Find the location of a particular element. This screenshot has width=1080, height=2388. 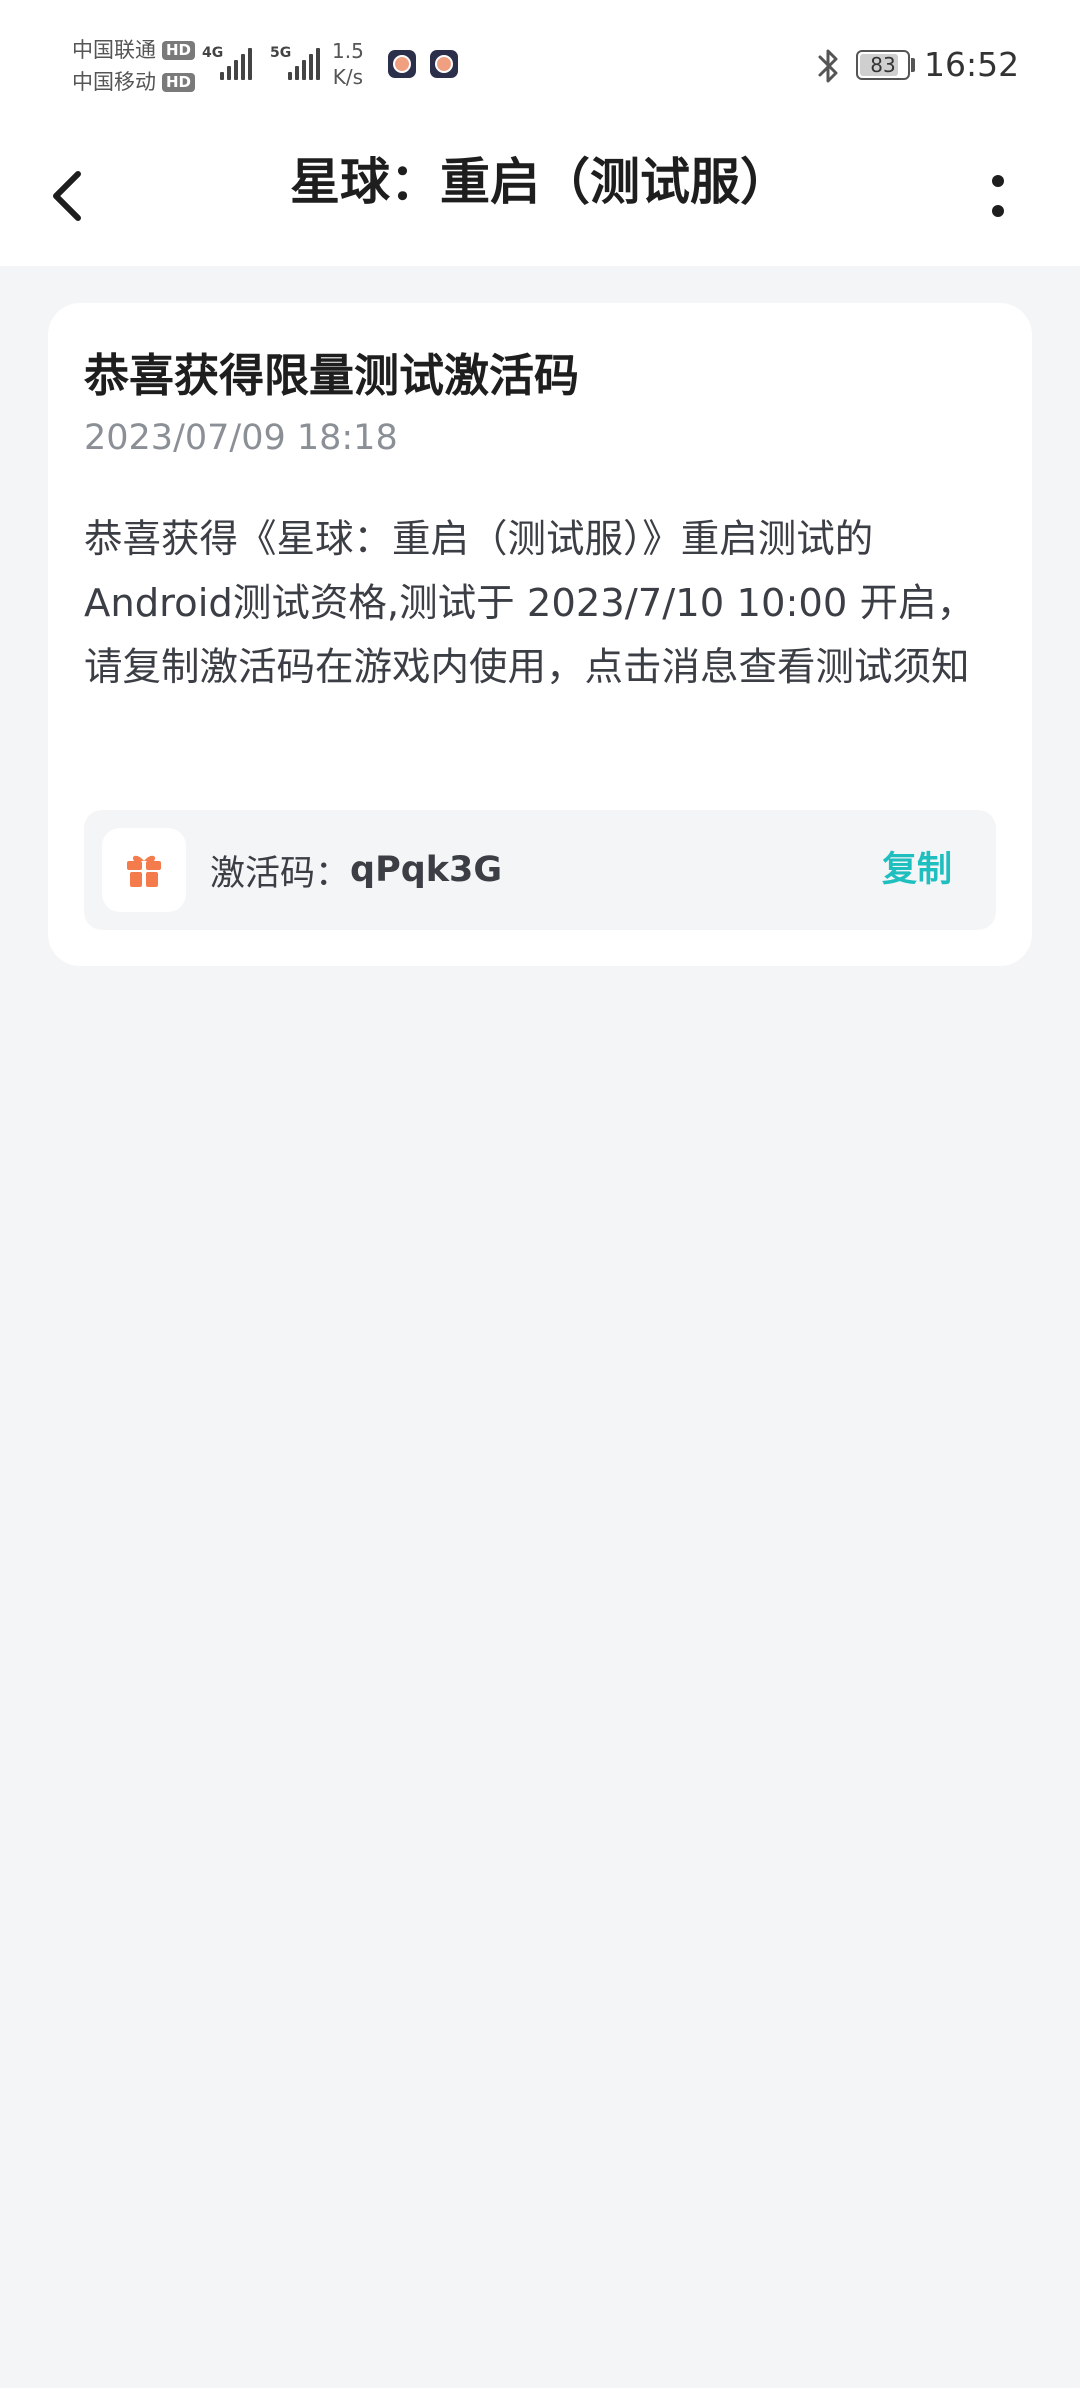

activation-code-value: qPqk3G is located at coordinates (426, 870).